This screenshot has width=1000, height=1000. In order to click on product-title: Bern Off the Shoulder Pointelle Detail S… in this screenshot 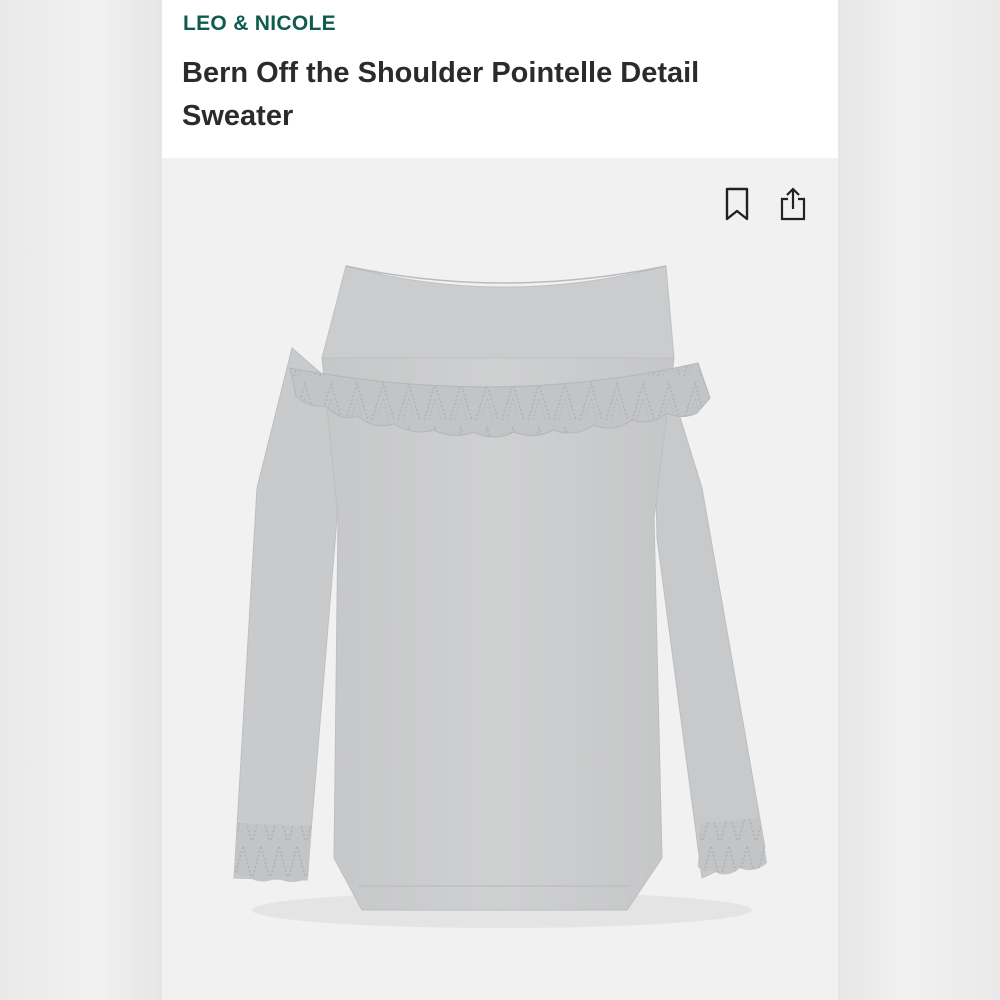, I will do `click(441, 94)`.